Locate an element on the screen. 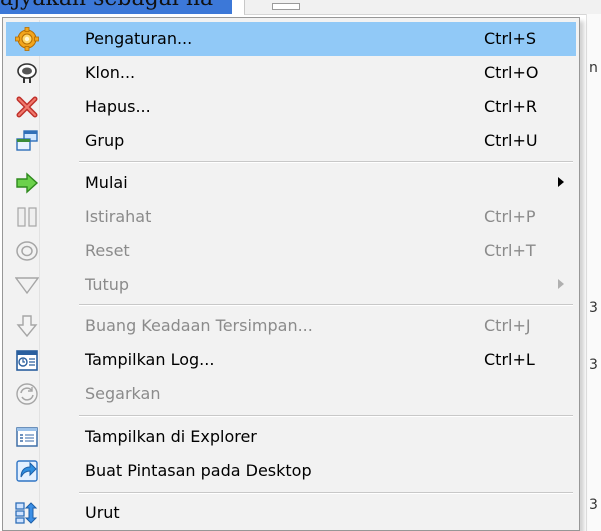 This screenshot has height=531, width=601. refresh-icon is located at coordinates (27, 394).